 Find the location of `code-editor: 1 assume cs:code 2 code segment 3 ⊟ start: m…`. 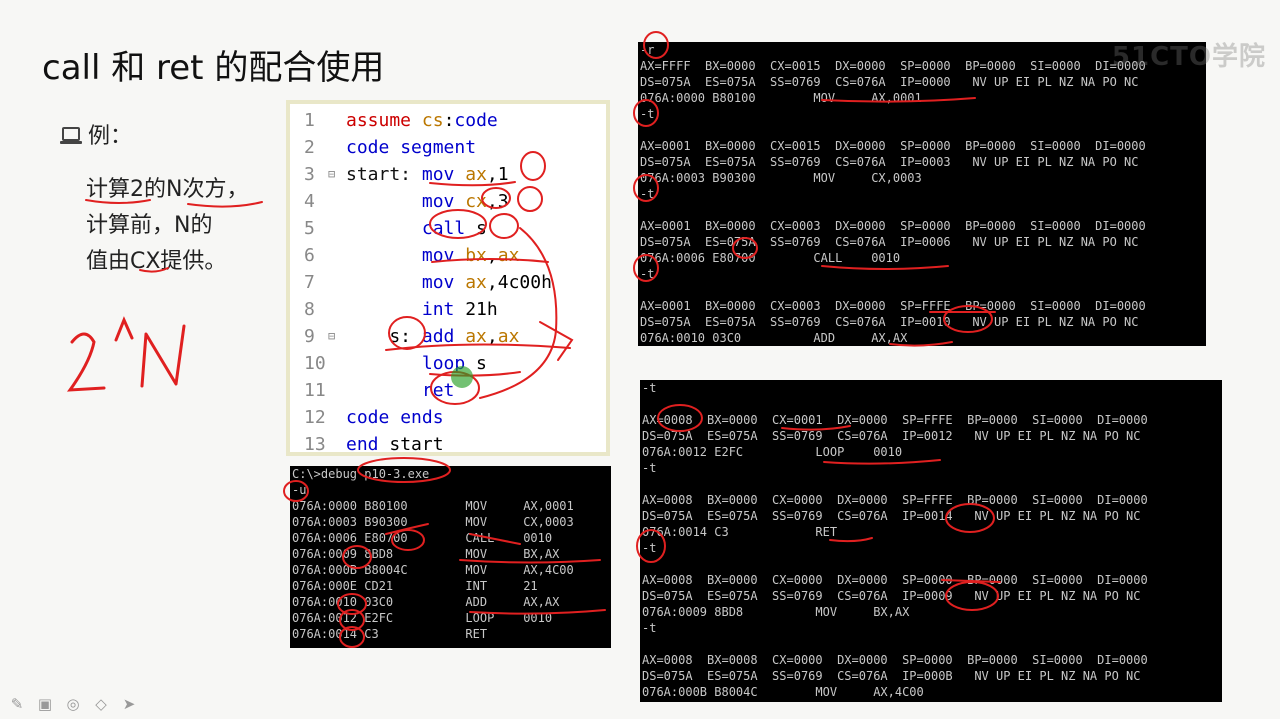

code-editor: 1 assume cs:code 2 code segment 3 ⊟ start: m… is located at coordinates (448, 278).